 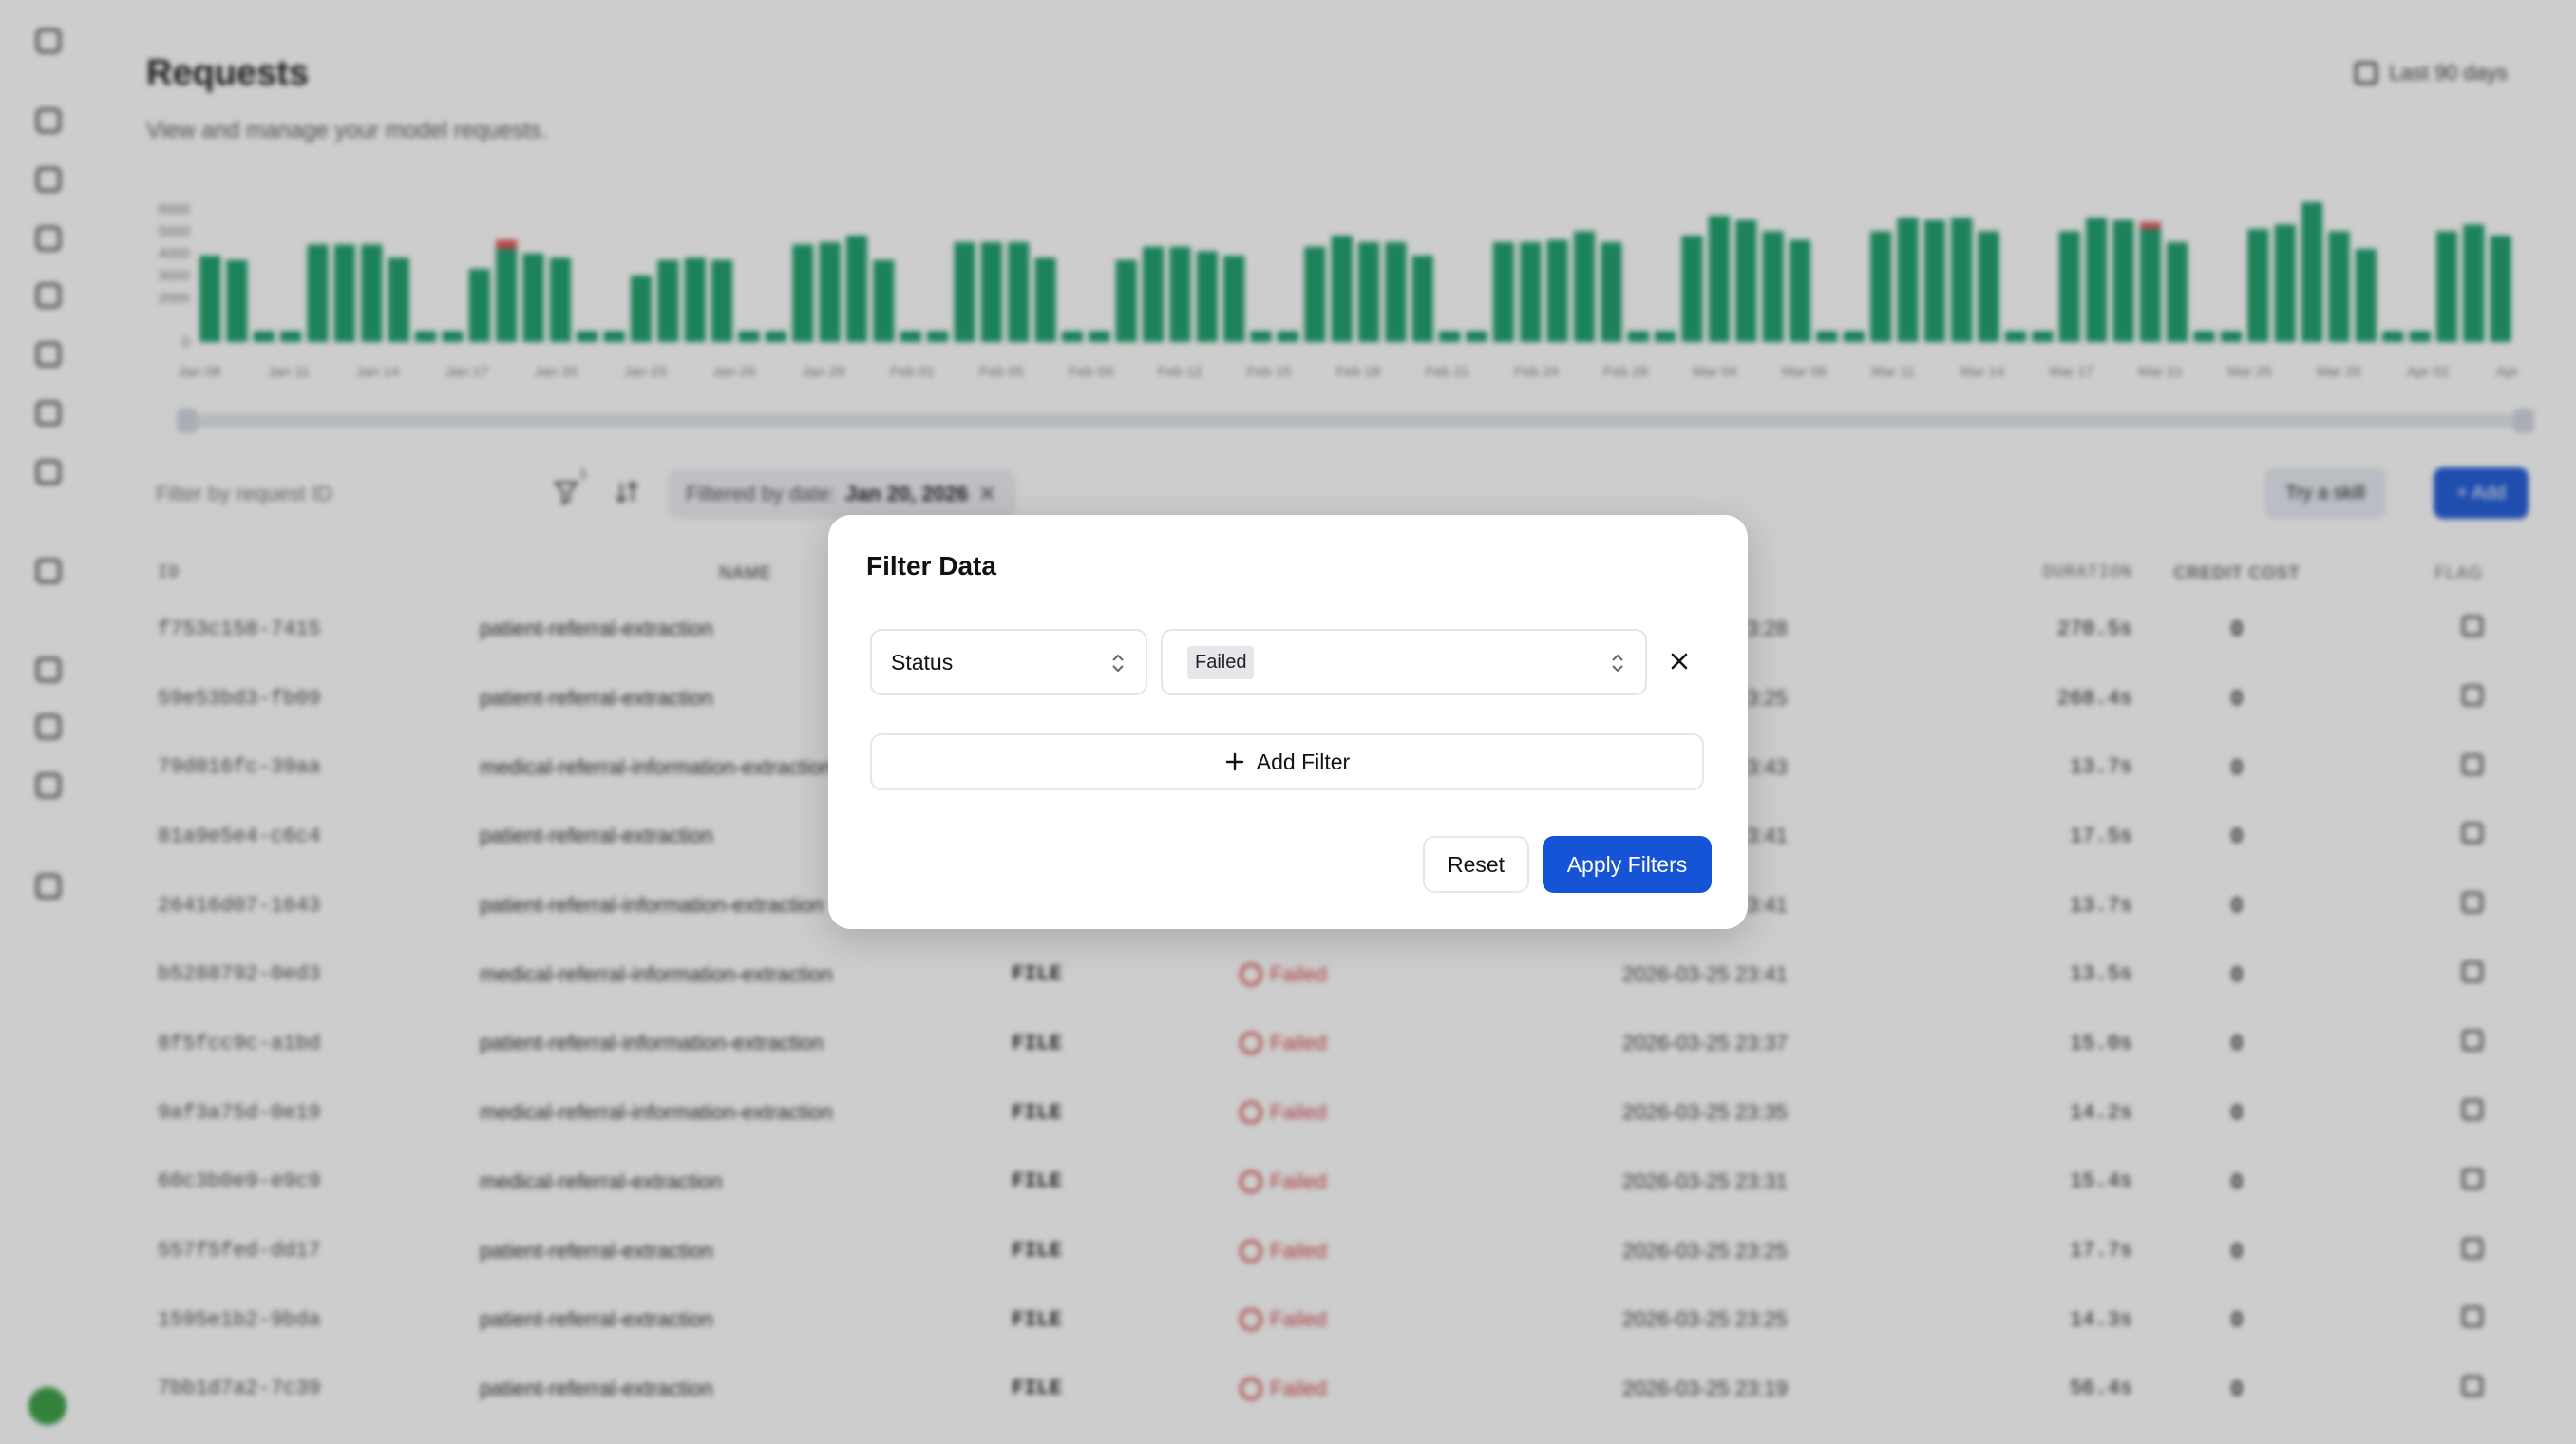 I want to click on add-filter-label: Add Filter, so click(x=1303, y=761).